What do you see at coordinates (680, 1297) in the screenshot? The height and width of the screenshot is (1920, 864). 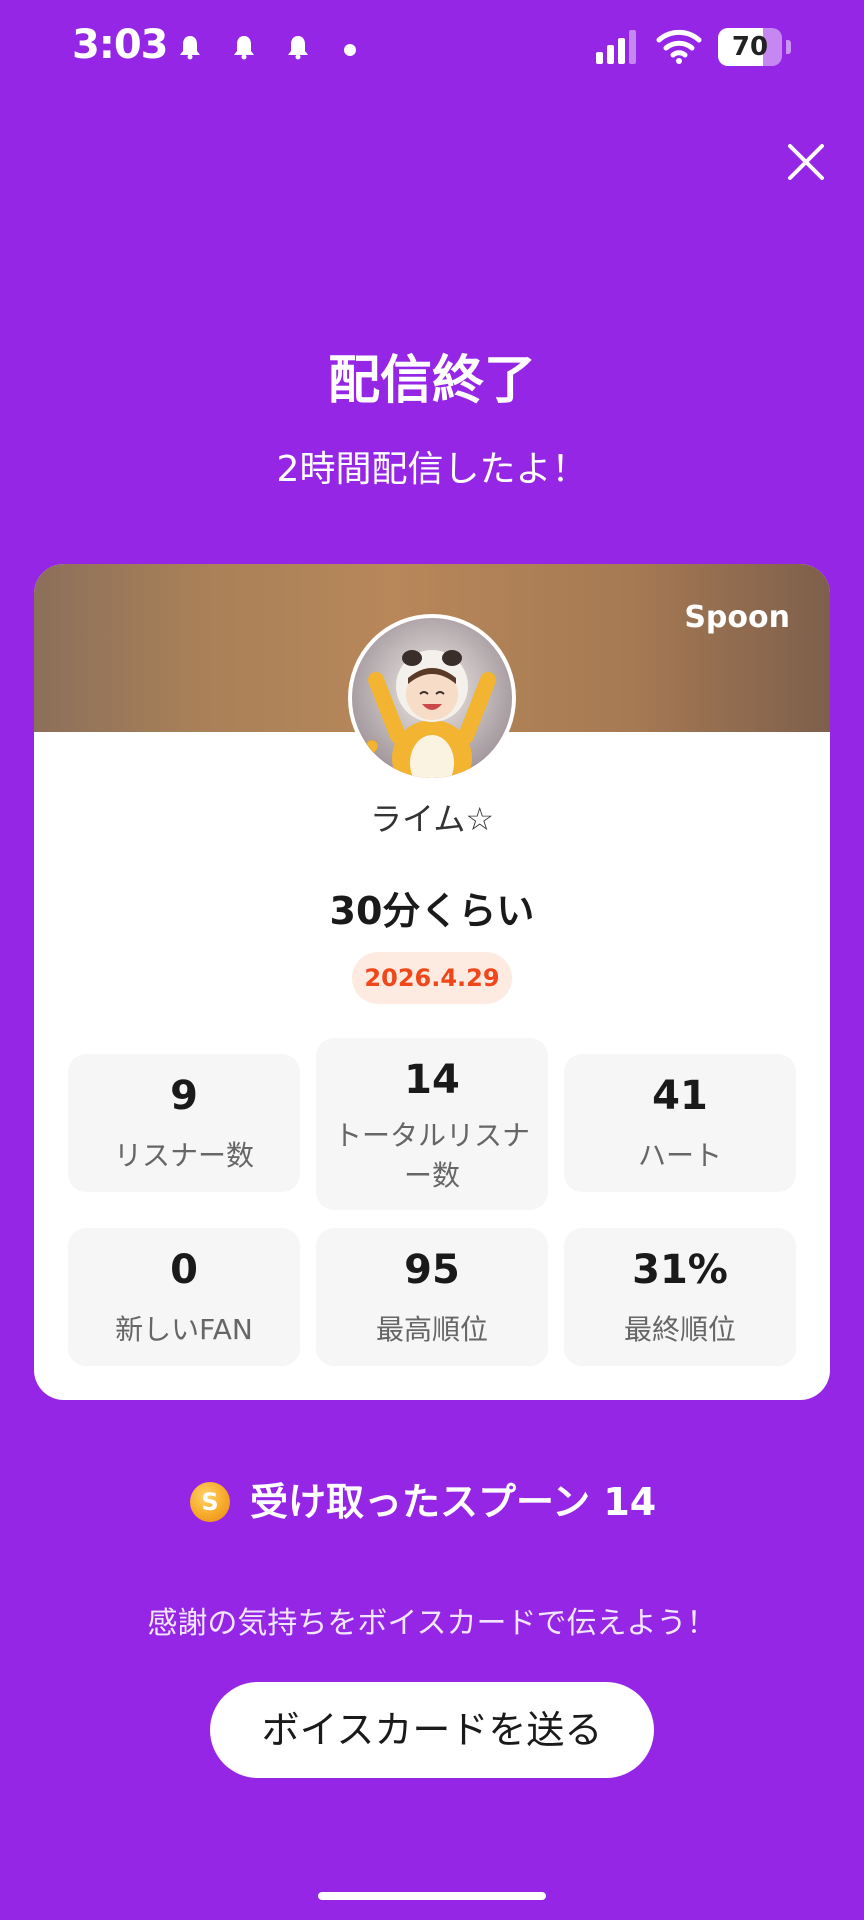 I see `stat-final-rank: 31% 最終順位` at bounding box center [680, 1297].